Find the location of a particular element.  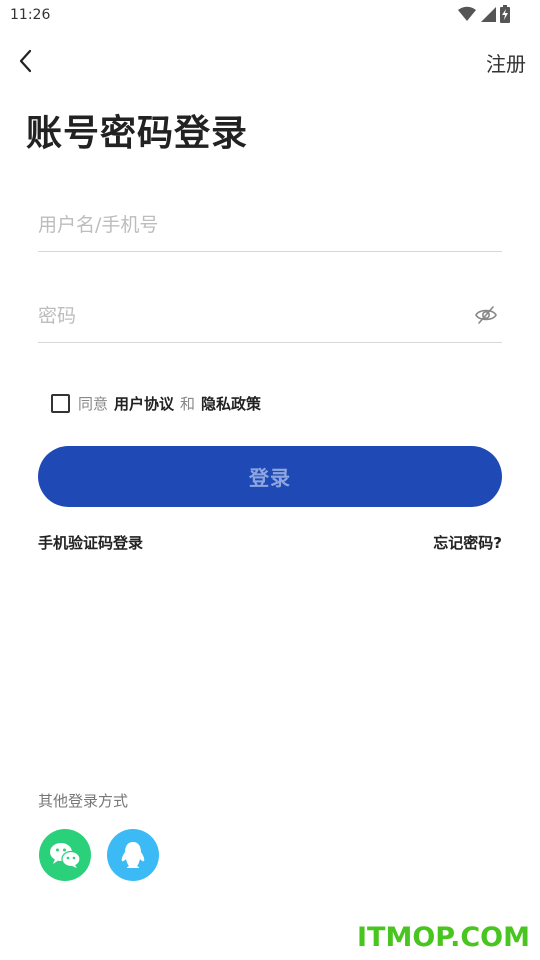

battery-charging-icon is located at coordinates (505, 14).